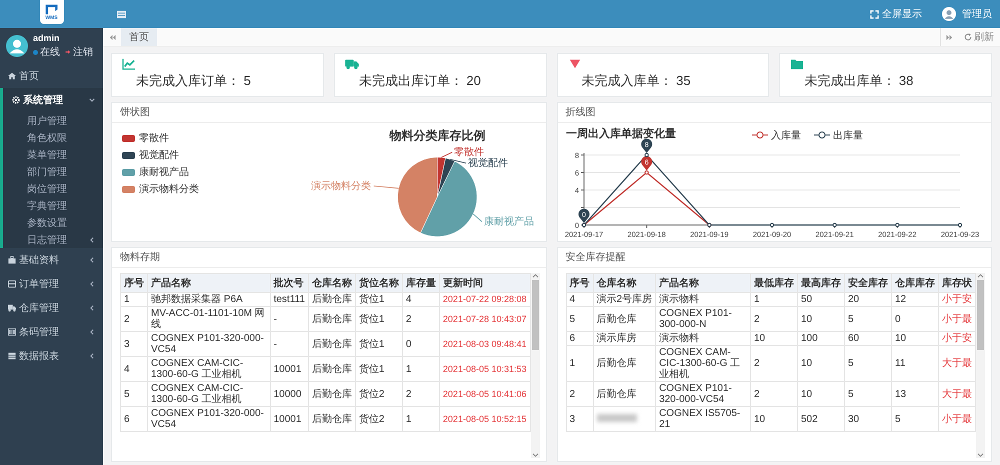  Describe the element at coordinates (854, 419) in the screenshot. I see `table-cell: 30` at that location.